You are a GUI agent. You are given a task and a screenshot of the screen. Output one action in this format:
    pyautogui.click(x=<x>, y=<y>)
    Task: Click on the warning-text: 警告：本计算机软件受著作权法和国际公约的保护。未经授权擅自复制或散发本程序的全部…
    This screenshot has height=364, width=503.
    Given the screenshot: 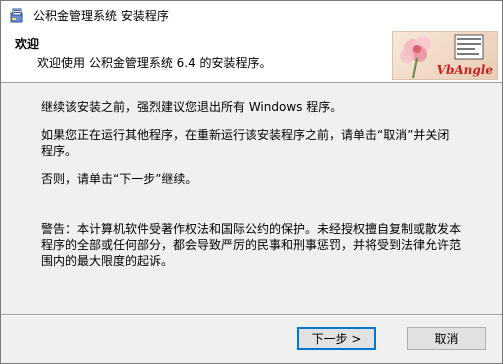 What is the action you would take?
    pyautogui.click(x=251, y=245)
    